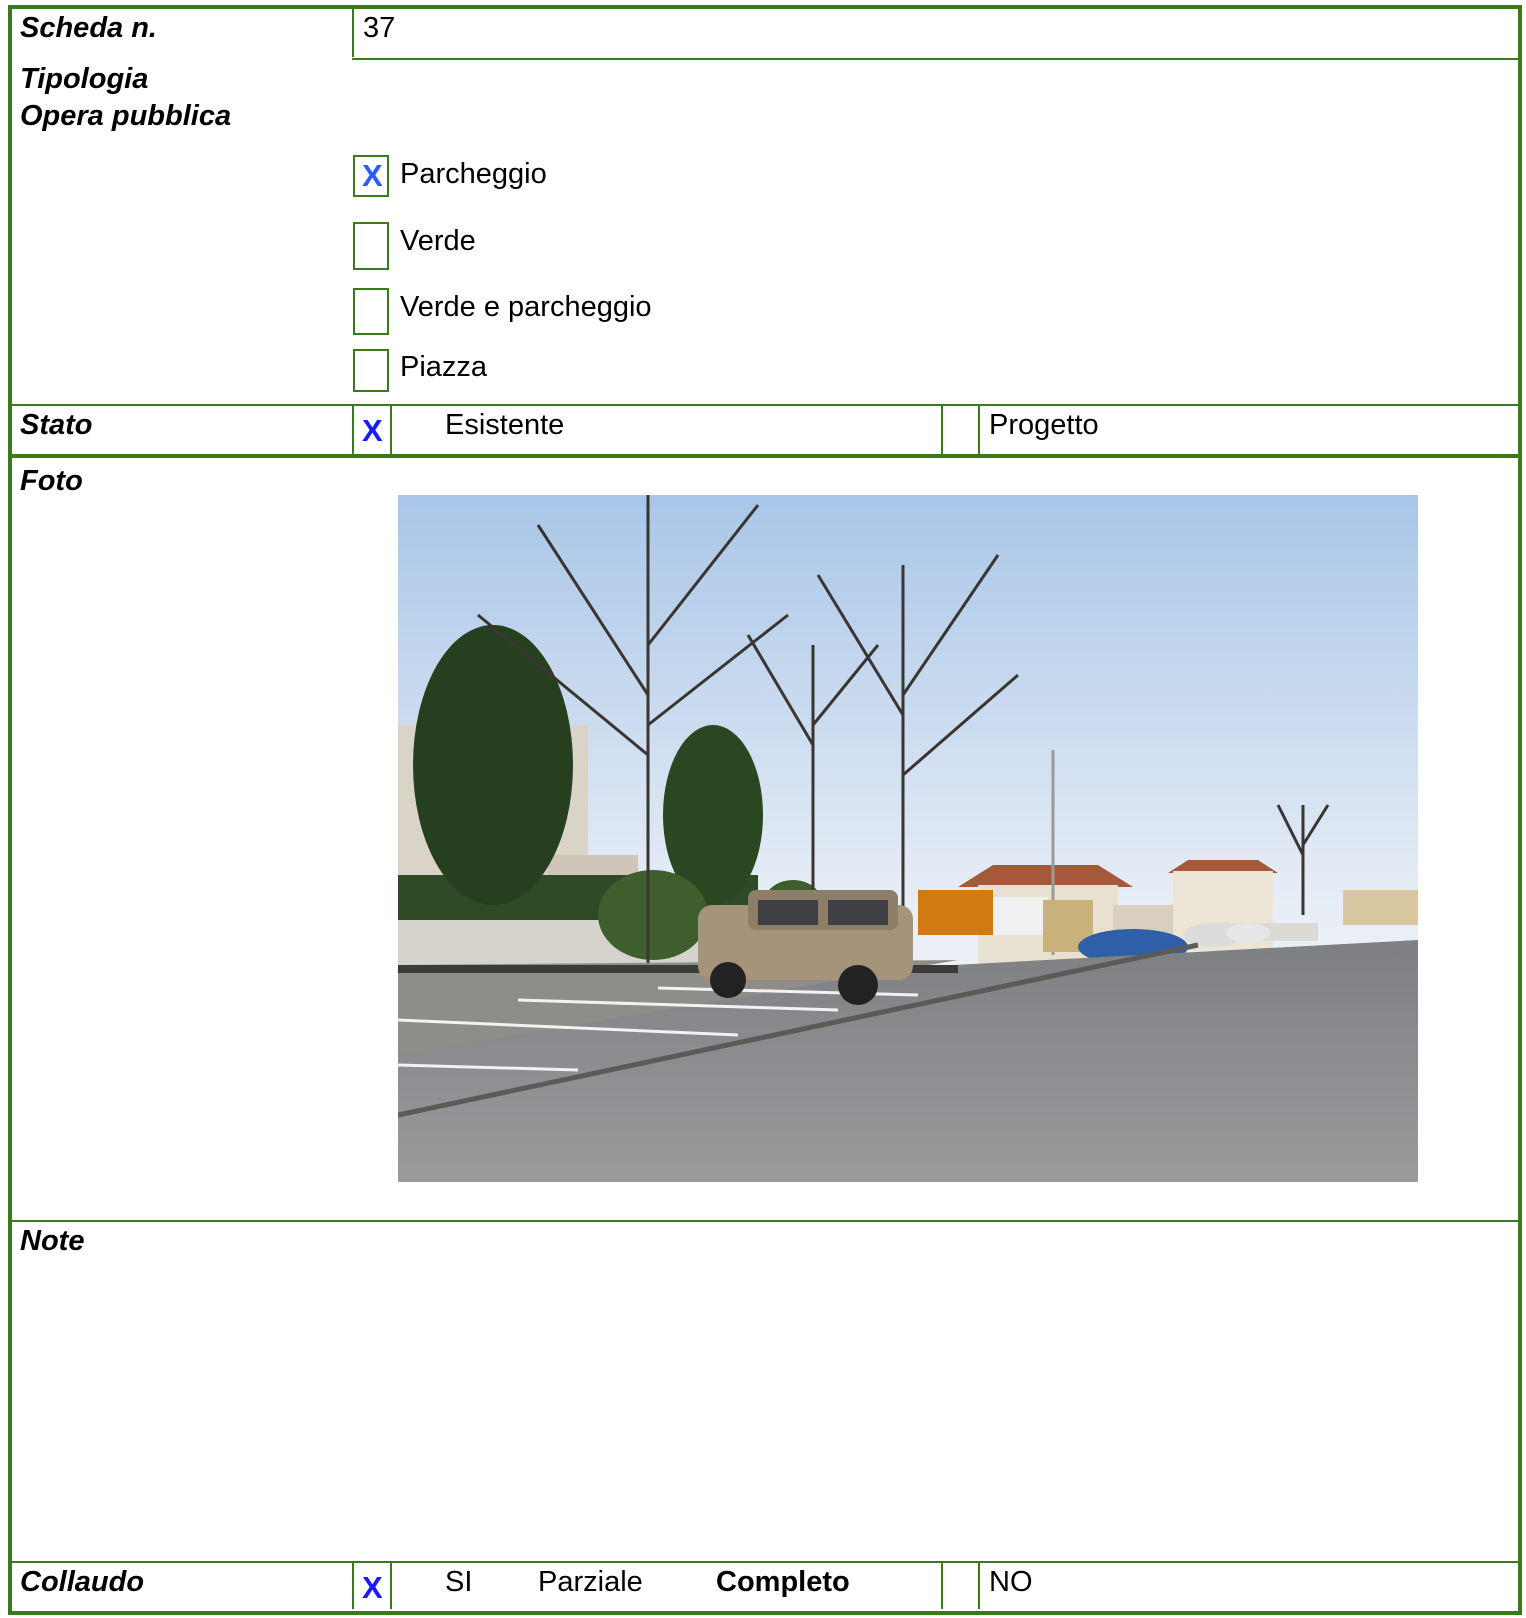 This screenshot has height=1618, width=1526. What do you see at coordinates (372, 1588) in the screenshot?
I see `collaudo-check-mark: X` at bounding box center [372, 1588].